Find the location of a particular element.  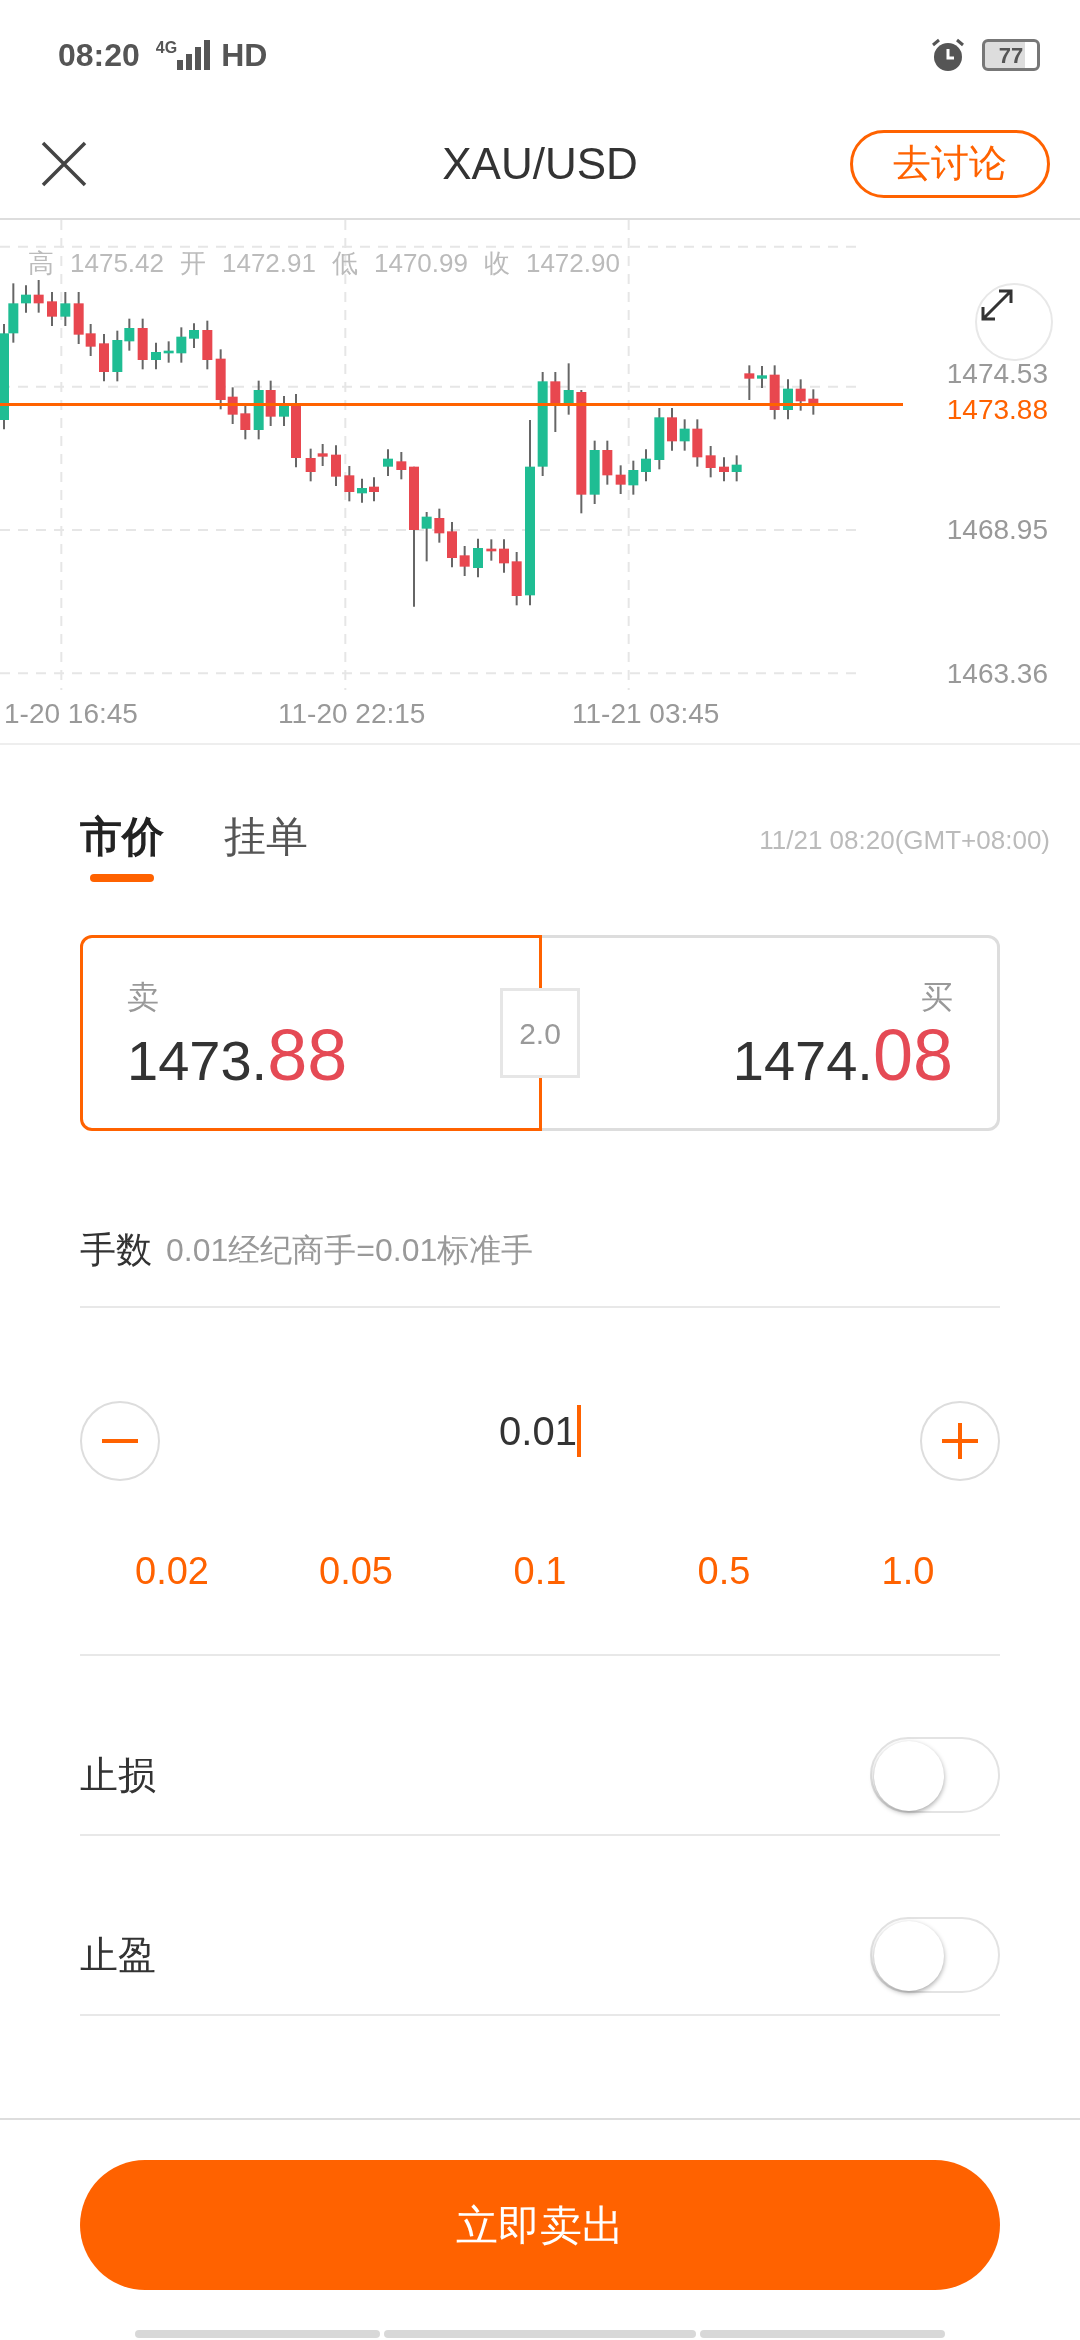

ohlc-label: 开 is located at coordinates (193, 263).